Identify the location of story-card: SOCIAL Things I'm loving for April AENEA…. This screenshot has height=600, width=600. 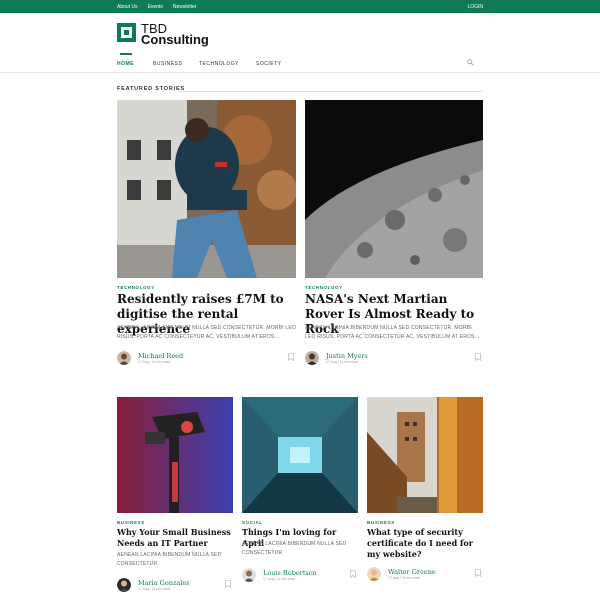
(300, 497).